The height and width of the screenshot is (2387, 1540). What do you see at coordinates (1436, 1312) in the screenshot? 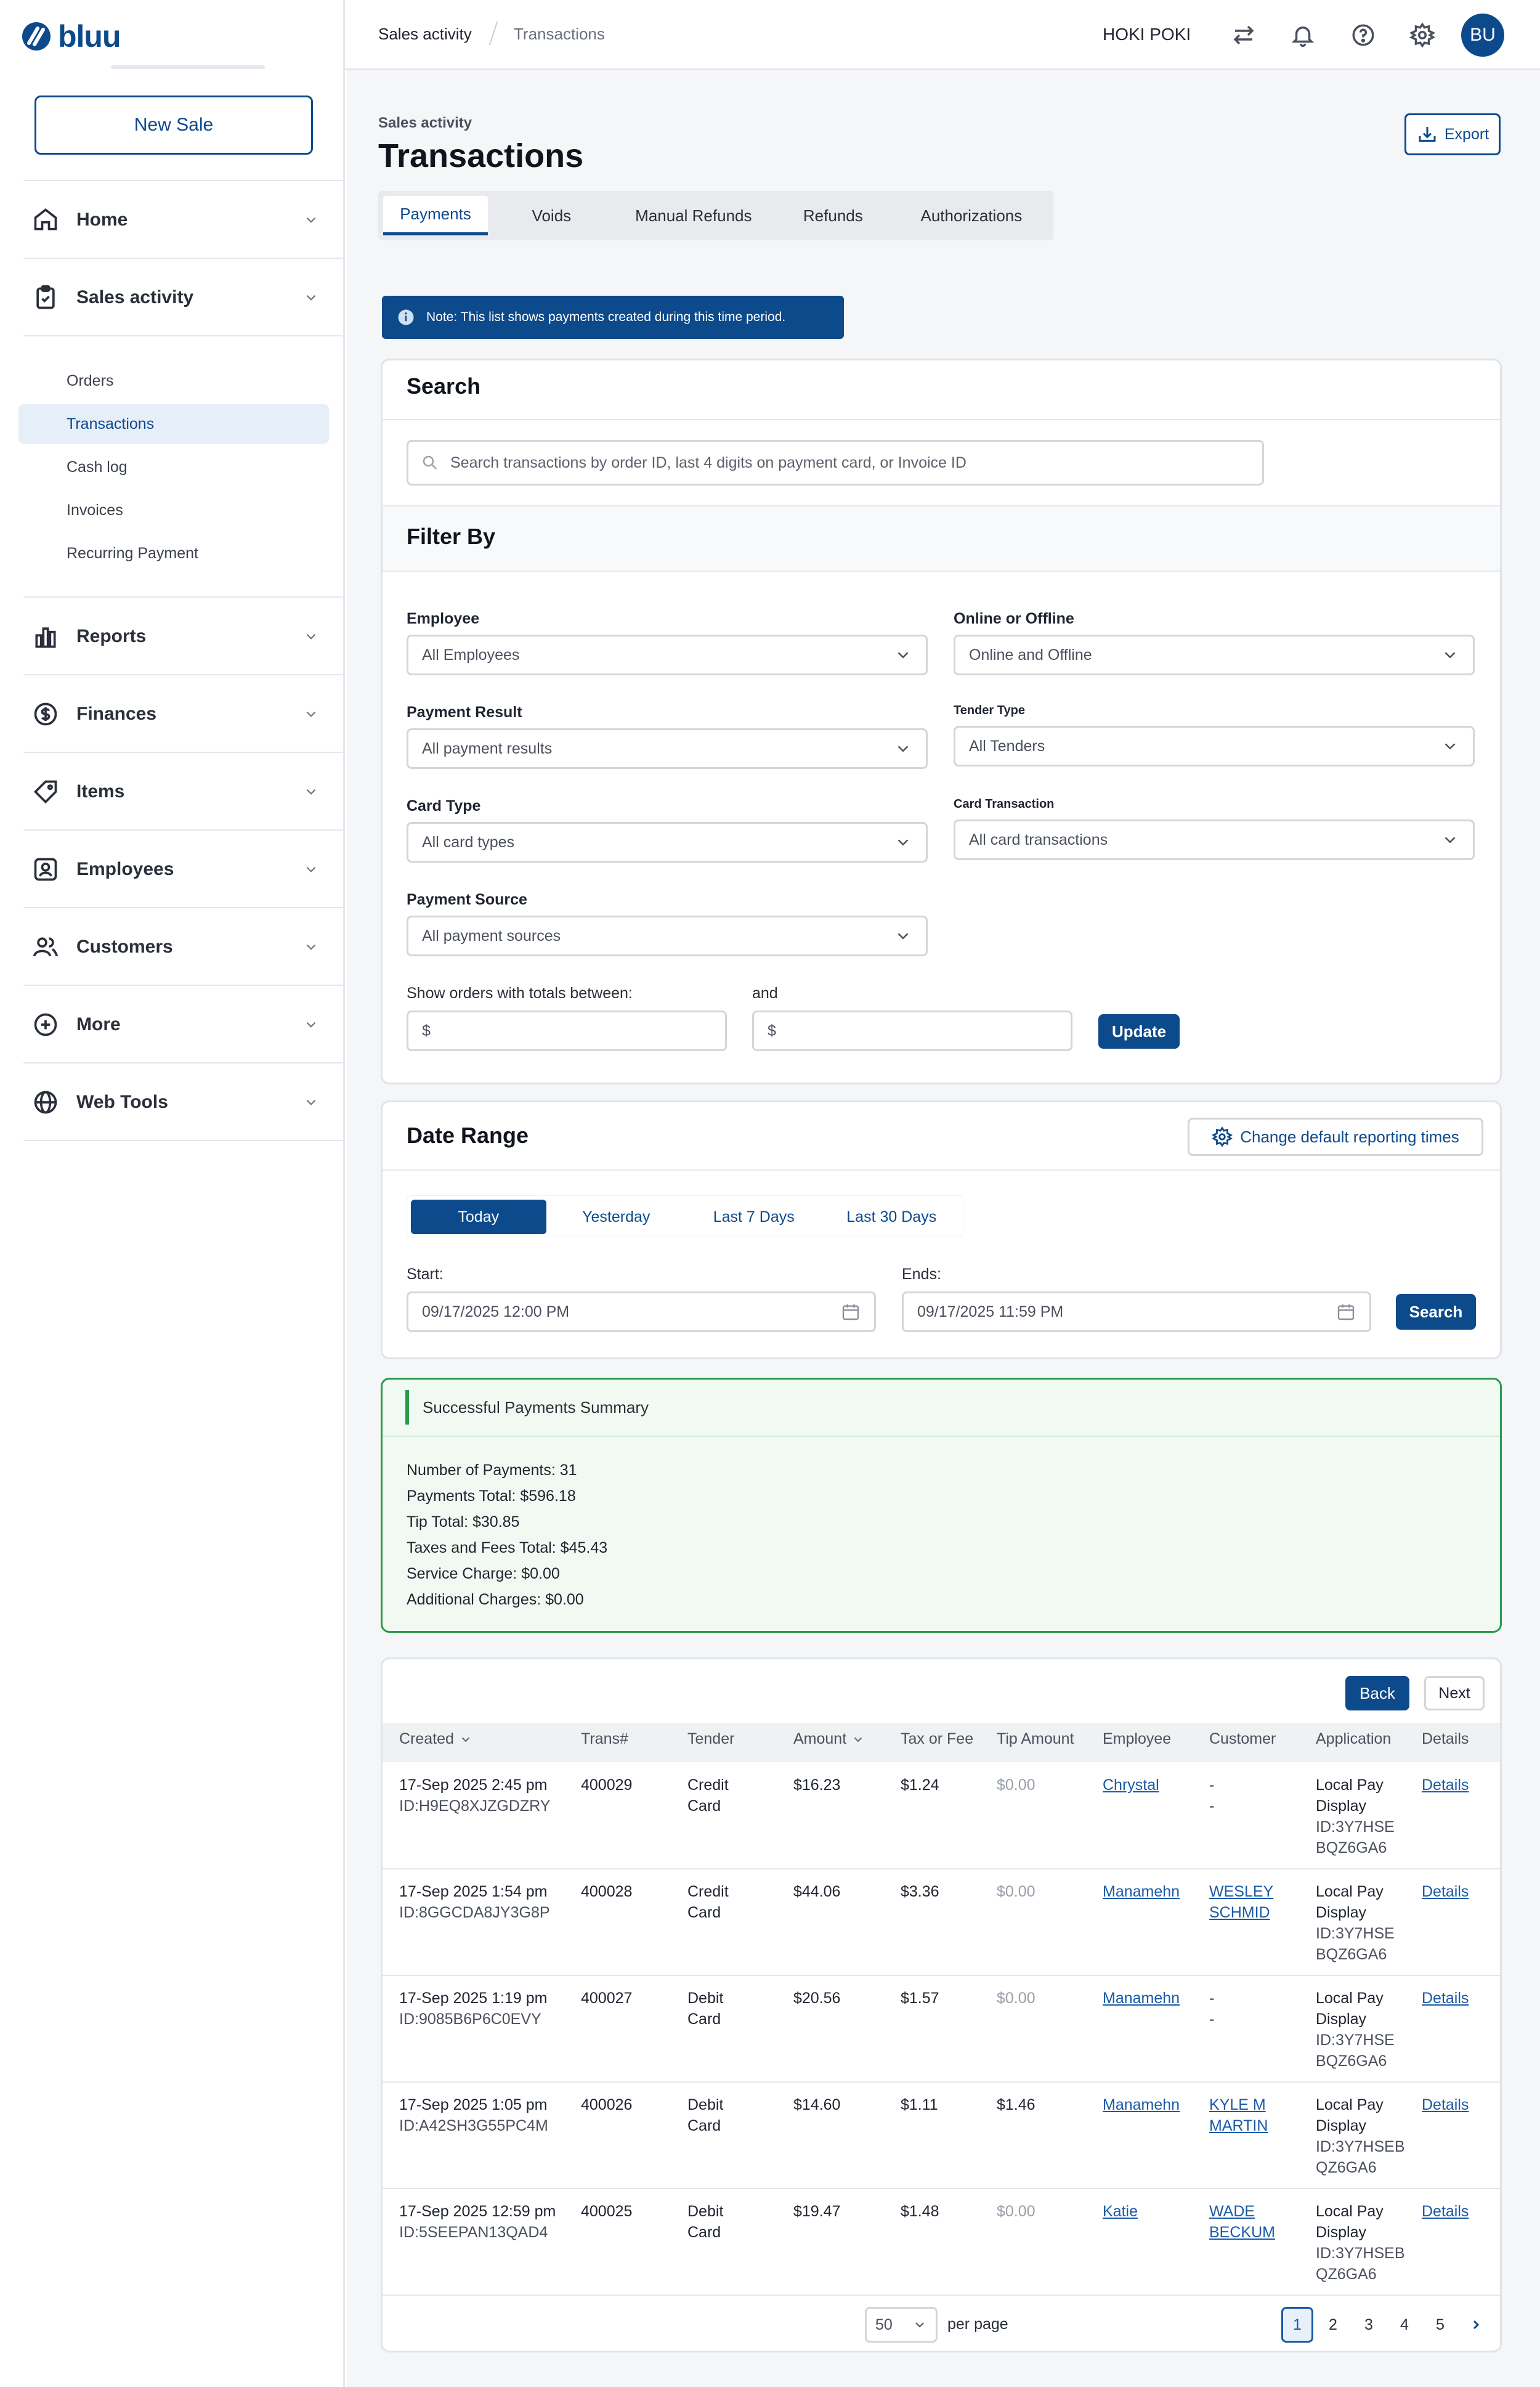
I see `date-search-button: Search` at bounding box center [1436, 1312].